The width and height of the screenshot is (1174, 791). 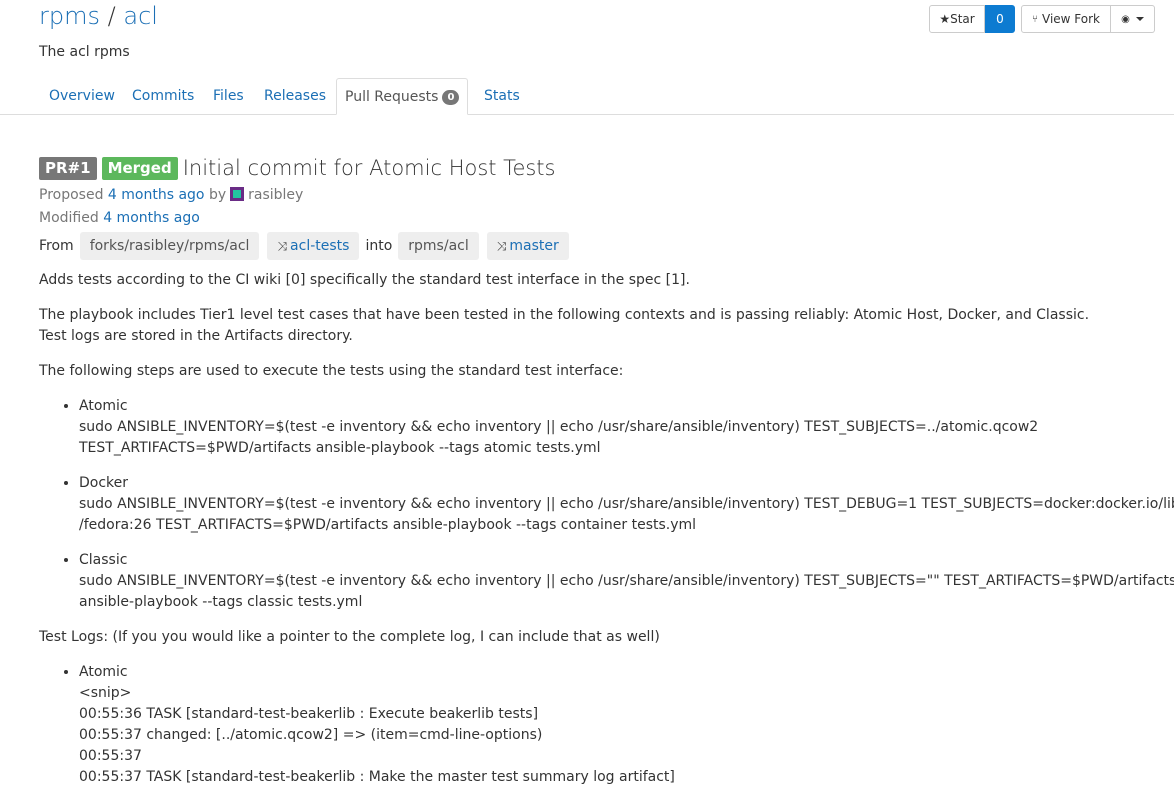 I want to click on pr-number-badge: PR#1, so click(x=68, y=168).